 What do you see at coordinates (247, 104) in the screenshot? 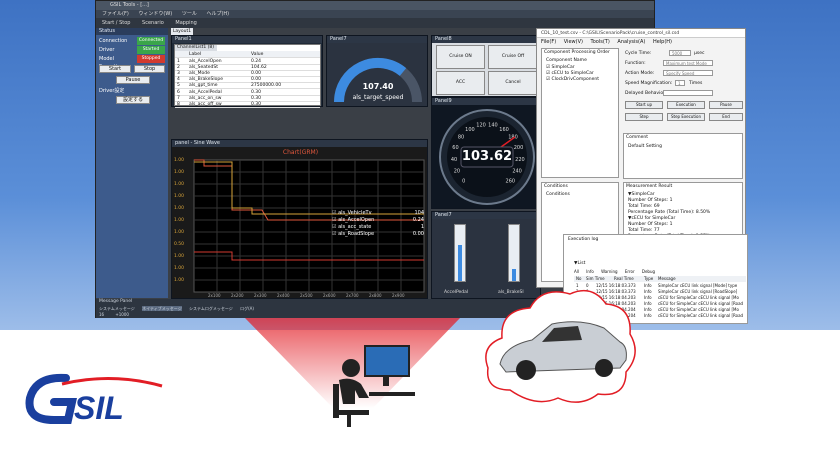
I see `table-row: 8 als_acc_off_sw 0.30` at bounding box center [247, 104].